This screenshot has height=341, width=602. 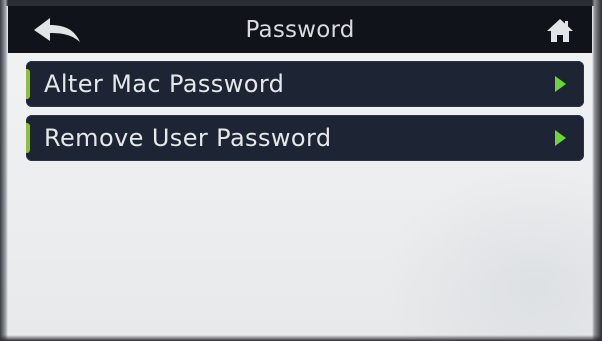 What do you see at coordinates (597, 170) in the screenshot?
I see `bezel-right` at bounding box center [597, 170].